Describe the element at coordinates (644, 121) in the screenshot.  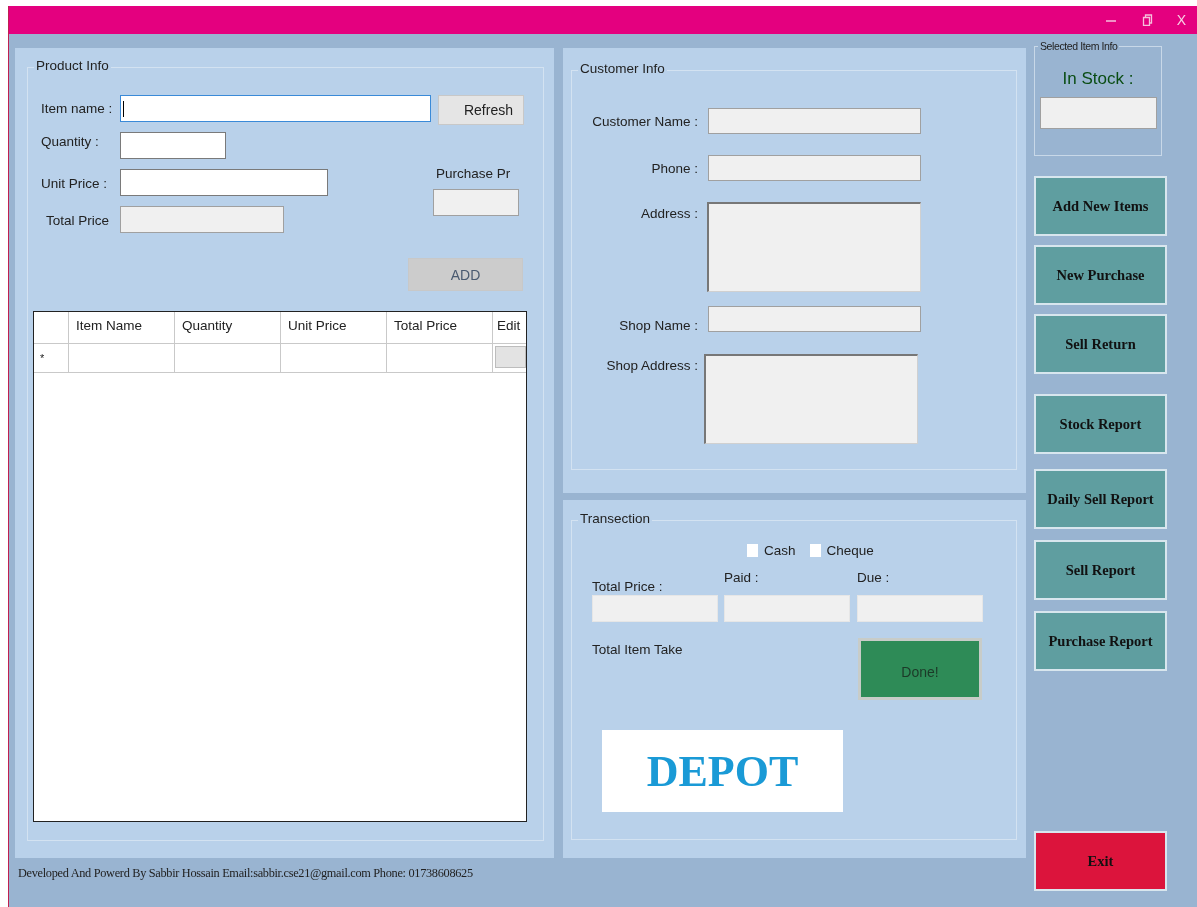
I see `field-label: Customer Name :` at that location.